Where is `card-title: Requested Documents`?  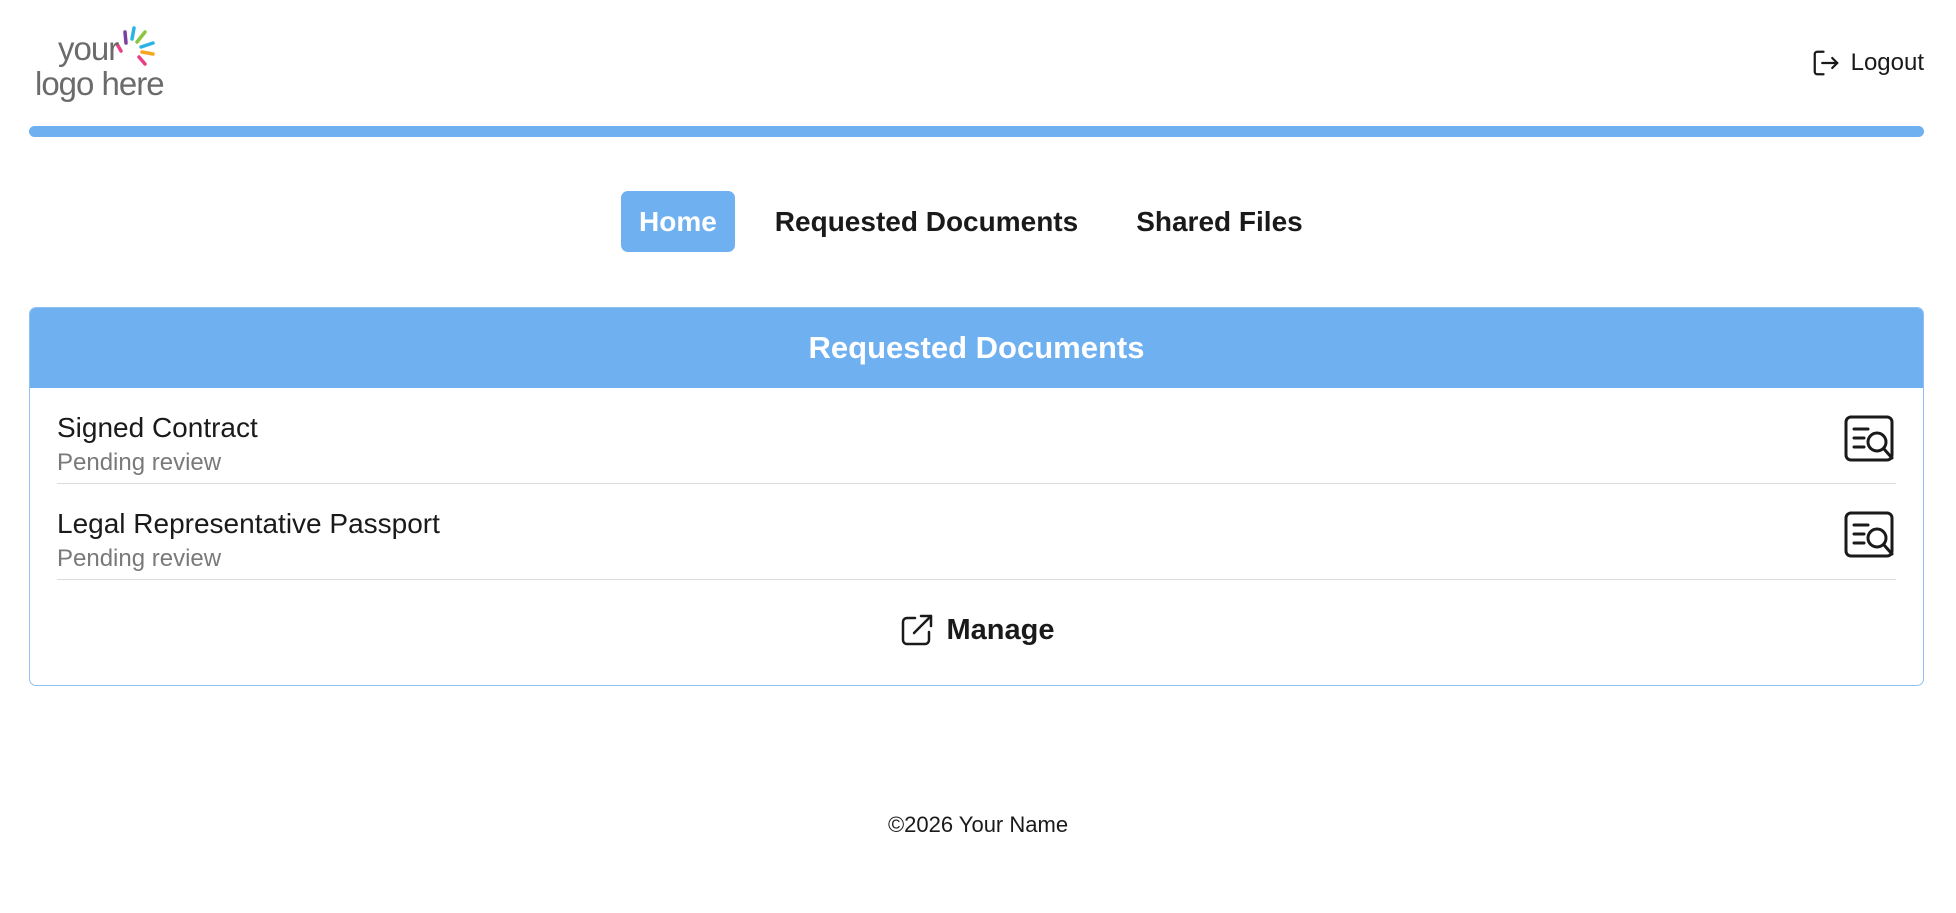
card-title: Requested Documents is located at coordinates (976, 348).